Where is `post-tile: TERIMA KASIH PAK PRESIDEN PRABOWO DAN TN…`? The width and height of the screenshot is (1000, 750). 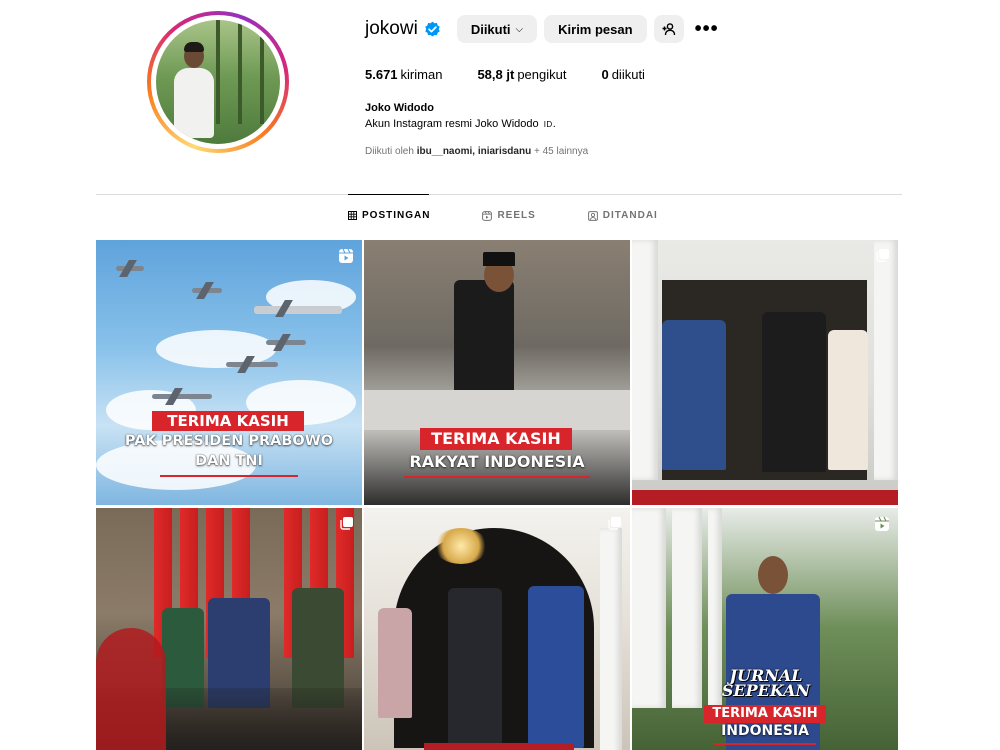 post-tile: TERIMA KASIH PAK PRESIDEN PRABOWO DAN TN… is located at coordinates (229, 372).